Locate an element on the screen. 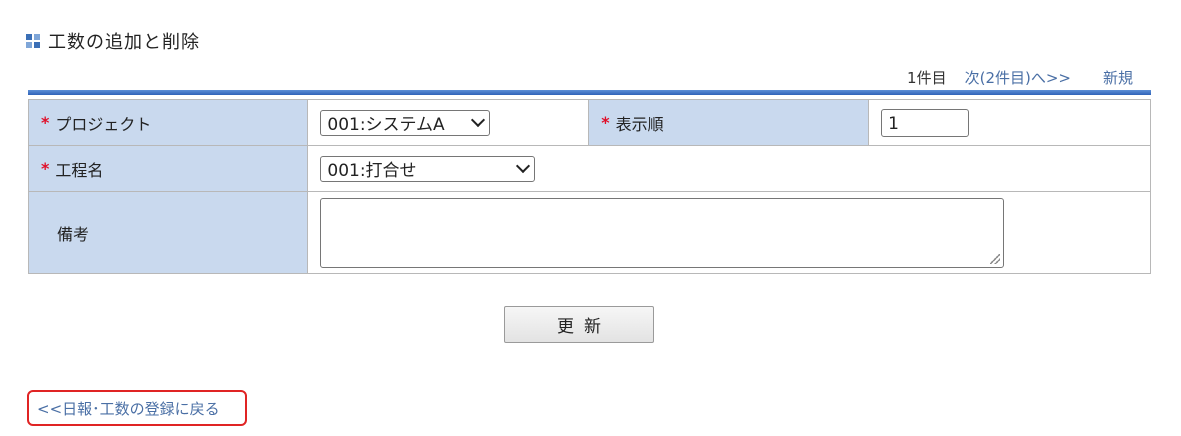 This screenshot has width=1181, height=436. notes-value-cell is located at coordinates (729, 232).